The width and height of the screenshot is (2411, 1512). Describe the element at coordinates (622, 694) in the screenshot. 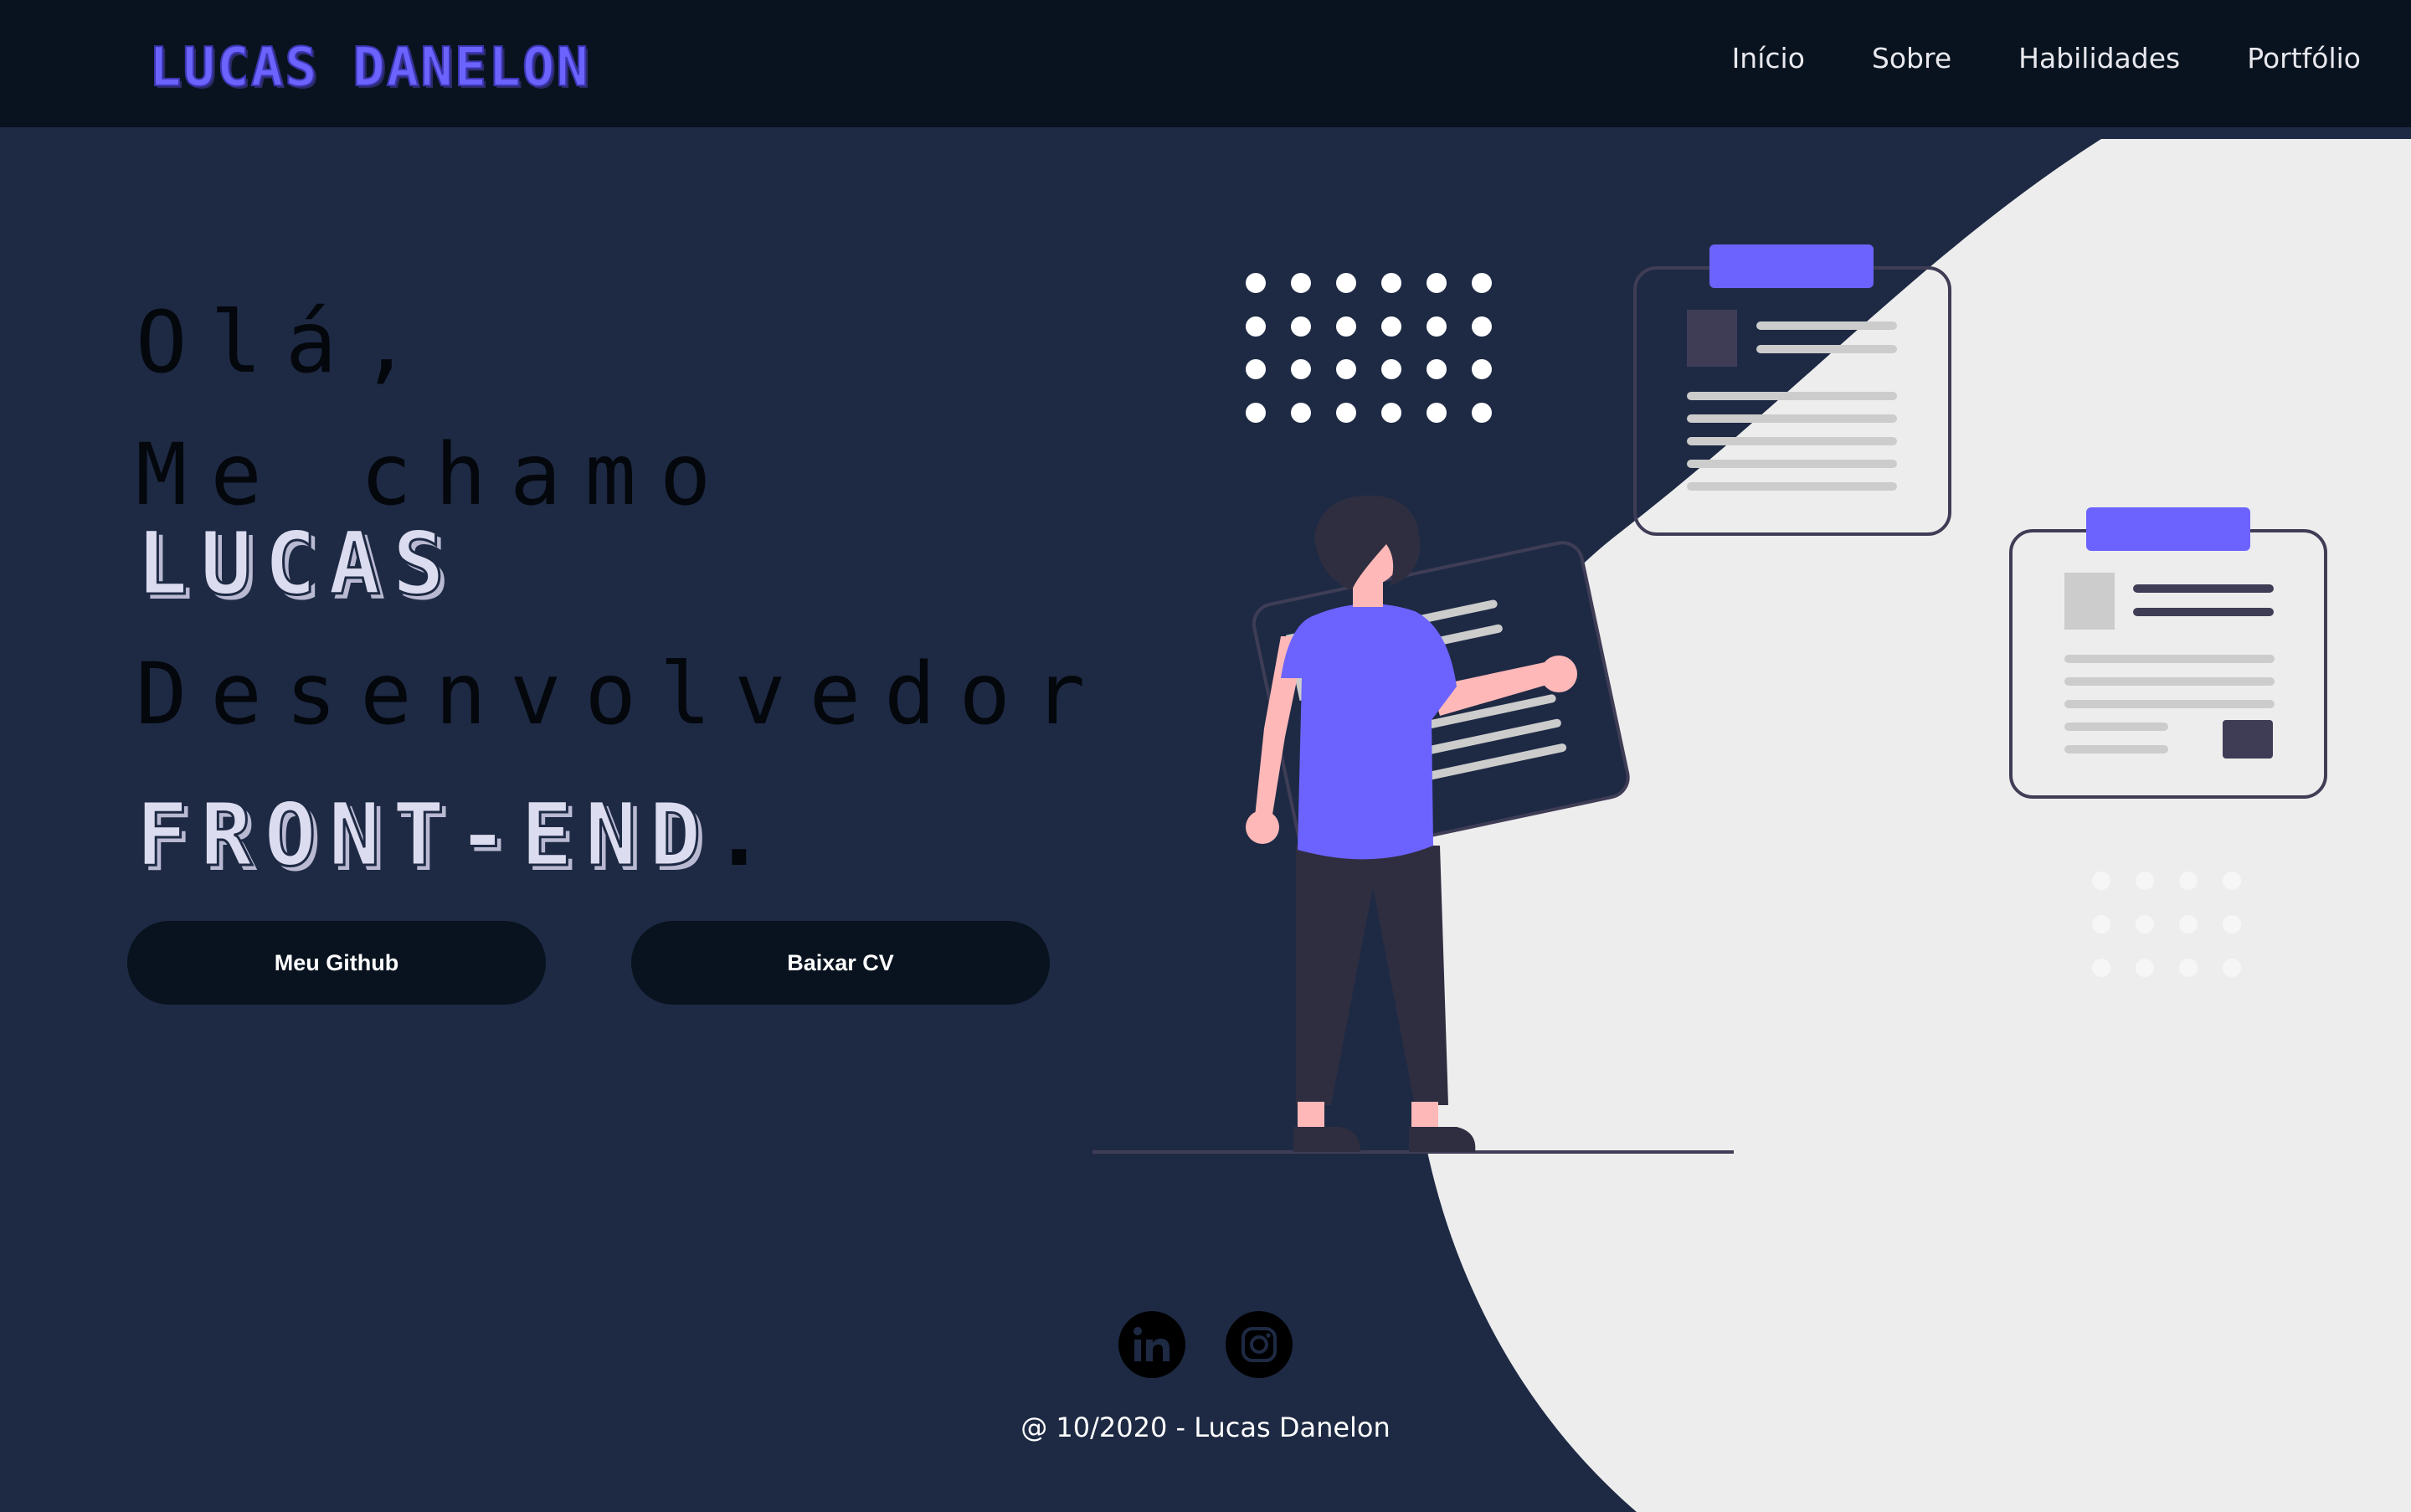

I see `role-text: Desenvolvedor` at that location.